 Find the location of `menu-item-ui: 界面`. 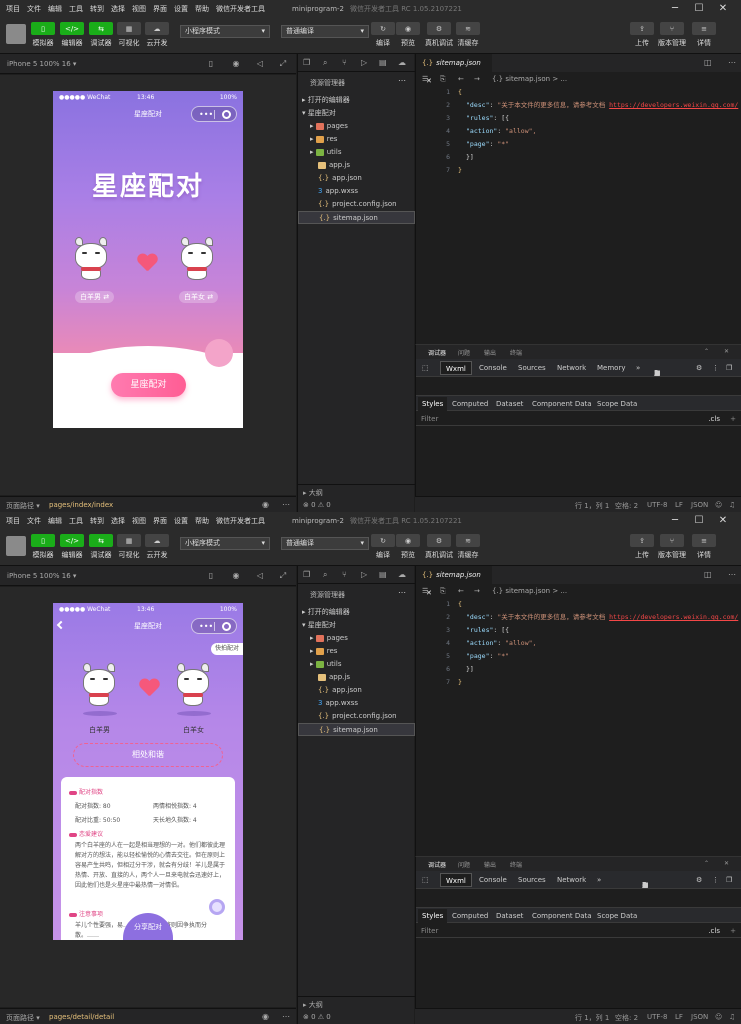

menu-item-ui: 界面 is located at coordinates (160, 521).